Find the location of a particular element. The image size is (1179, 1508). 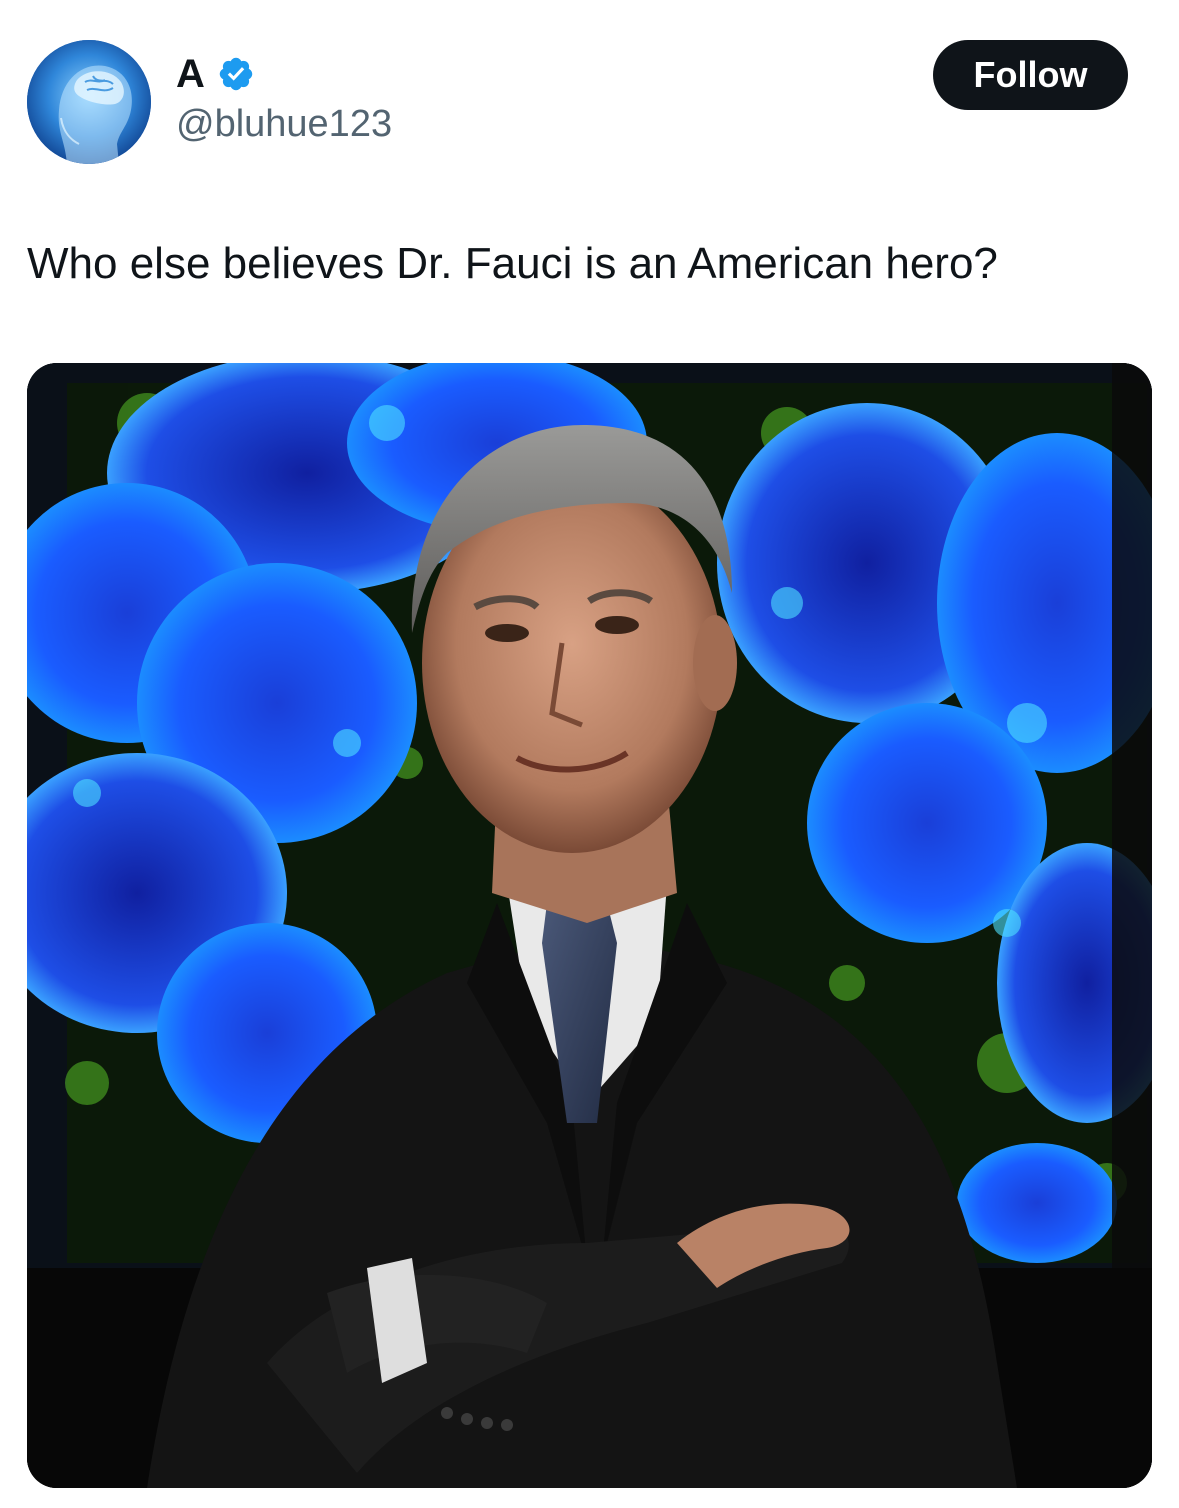

author-avatar is located at coordinates (89, 102).